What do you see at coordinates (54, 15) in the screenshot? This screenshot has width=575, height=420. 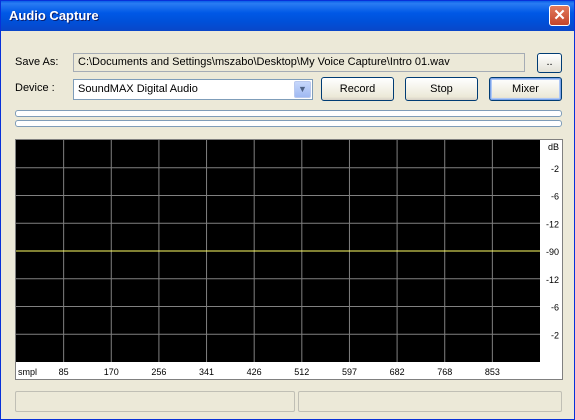 I see `window-title: Audio Capture` at bounding box center [54, 15].